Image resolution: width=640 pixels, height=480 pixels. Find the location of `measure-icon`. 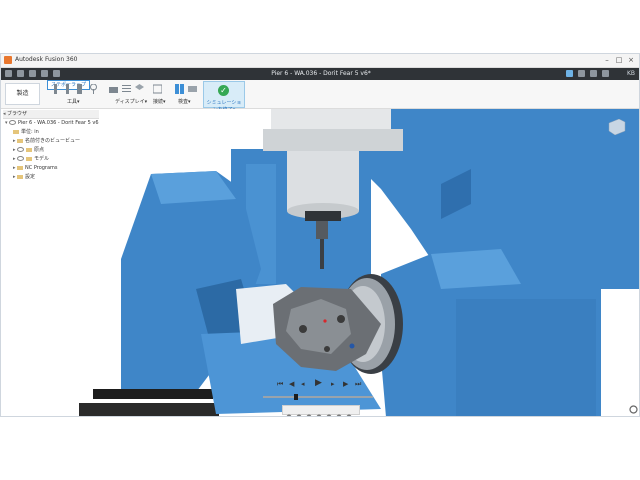

measure-icon is located at coordinates (192, 89).